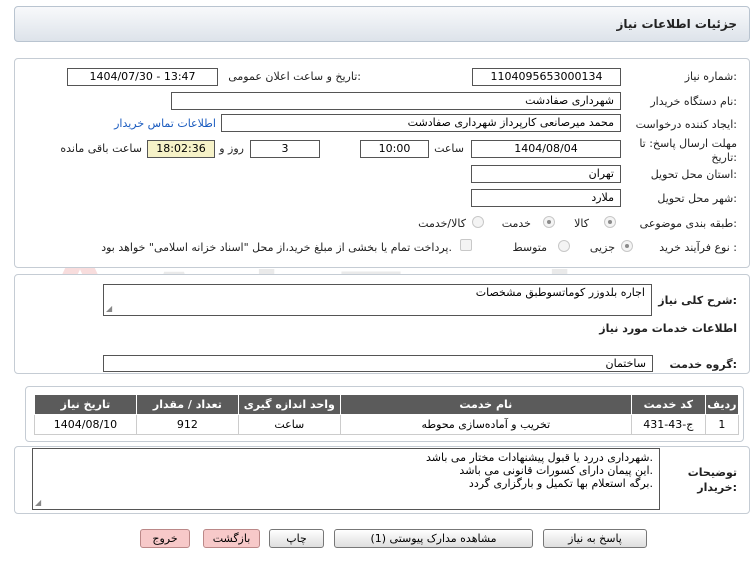 Image resolution: width=755 pixels, height=566 pixels. Describe the element at coordinates (181, 149) in the screenshot. I see `remaining-time-field: 18:02:36` at that location.